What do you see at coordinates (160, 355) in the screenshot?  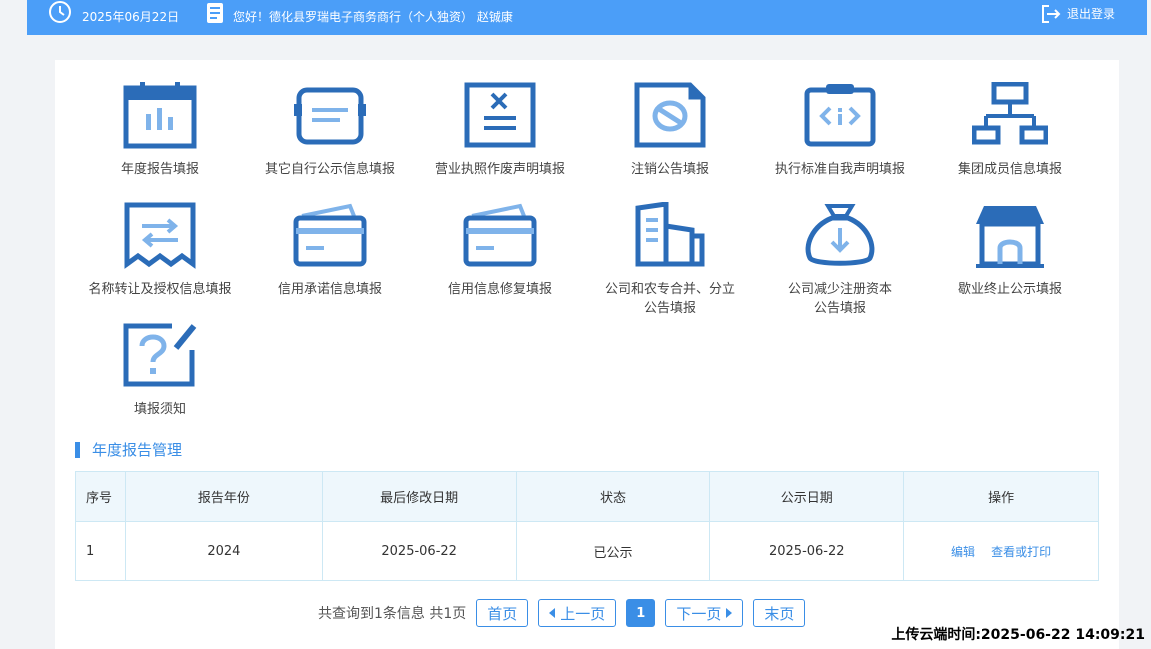 I see `question-edit-icon` at bounding box center [160, 355].